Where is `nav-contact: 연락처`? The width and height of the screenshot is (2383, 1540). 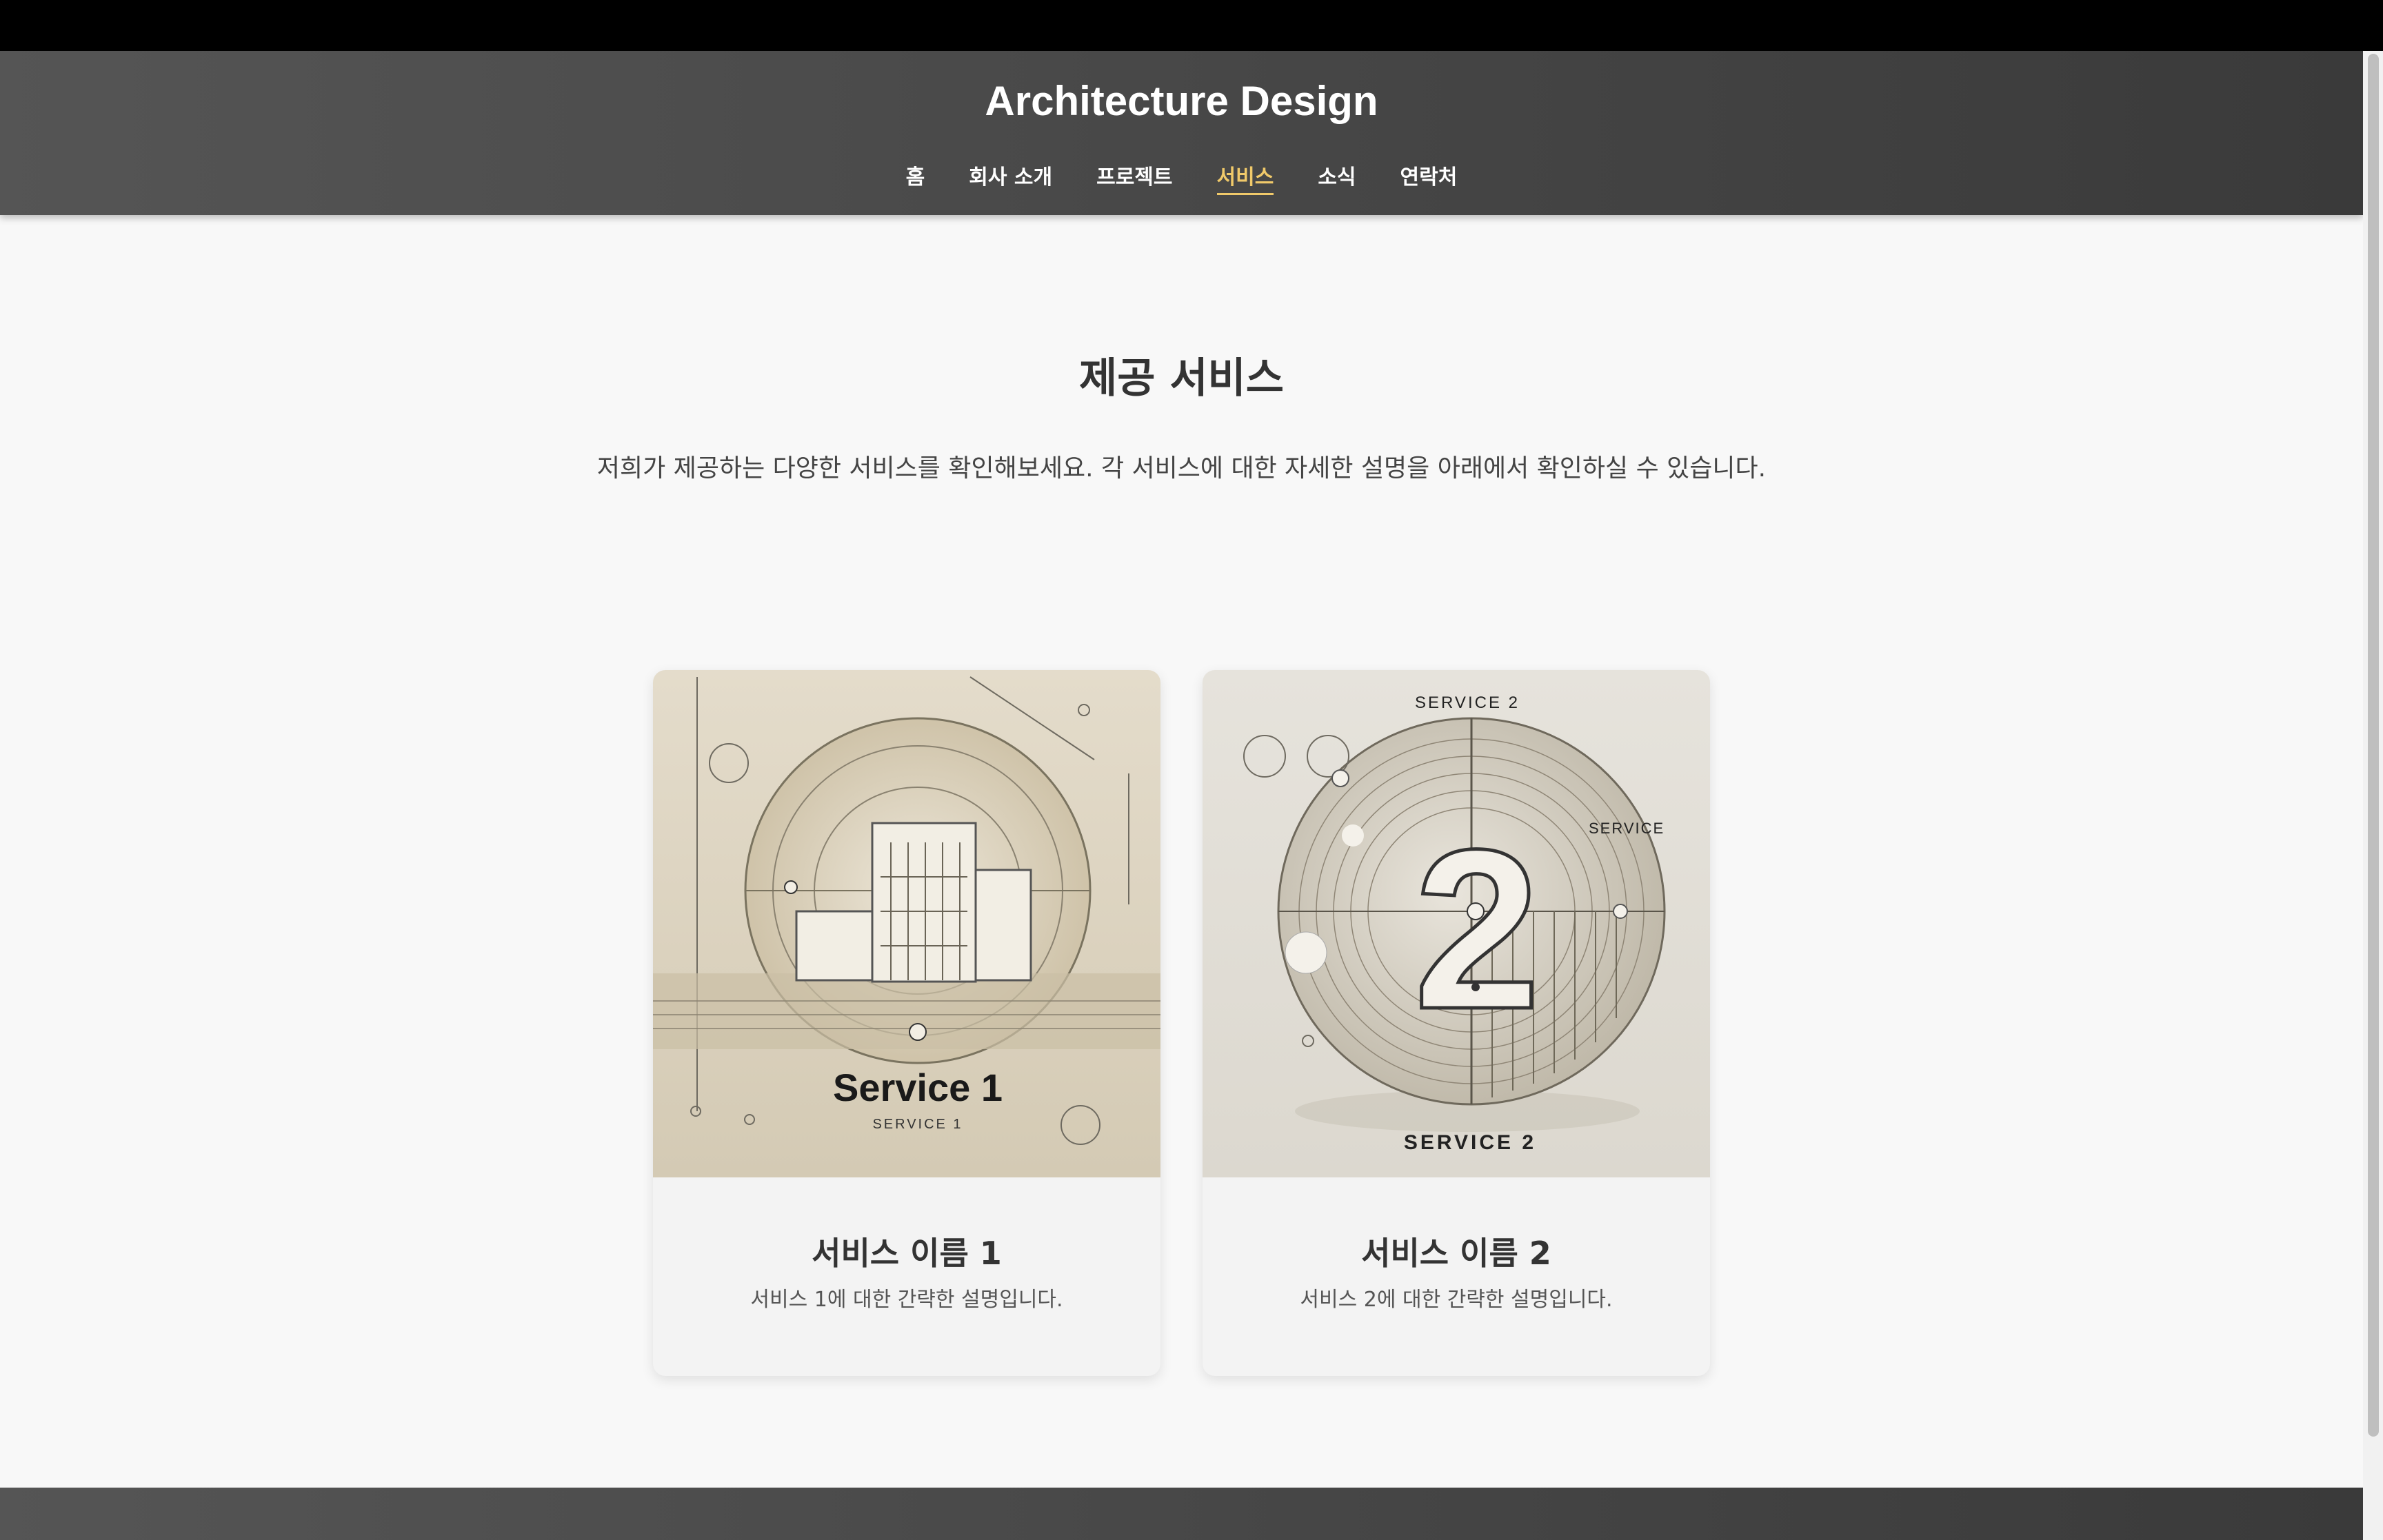
nav-contact: 연락처 is located at coordinates (1429, 178).